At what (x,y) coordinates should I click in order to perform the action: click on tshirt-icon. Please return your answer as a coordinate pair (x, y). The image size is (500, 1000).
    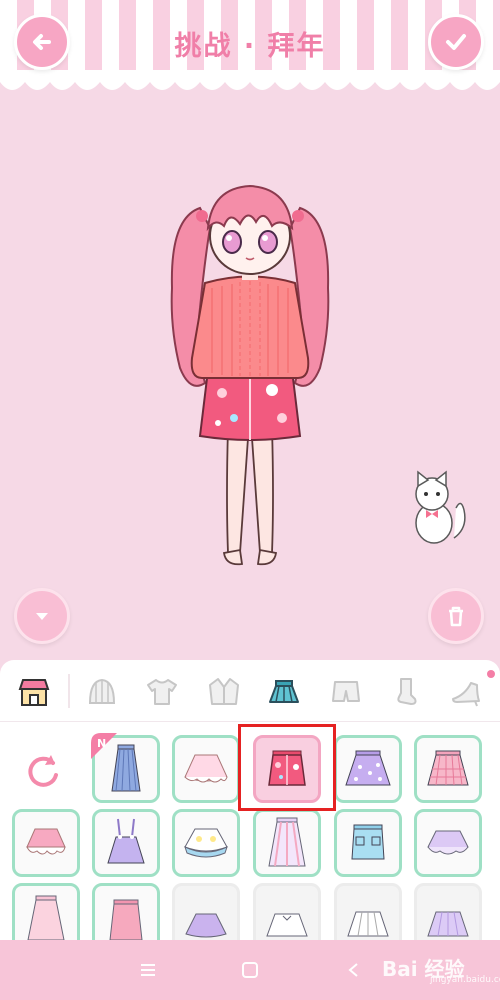
    Looking at the image, I should click on (162, 692).